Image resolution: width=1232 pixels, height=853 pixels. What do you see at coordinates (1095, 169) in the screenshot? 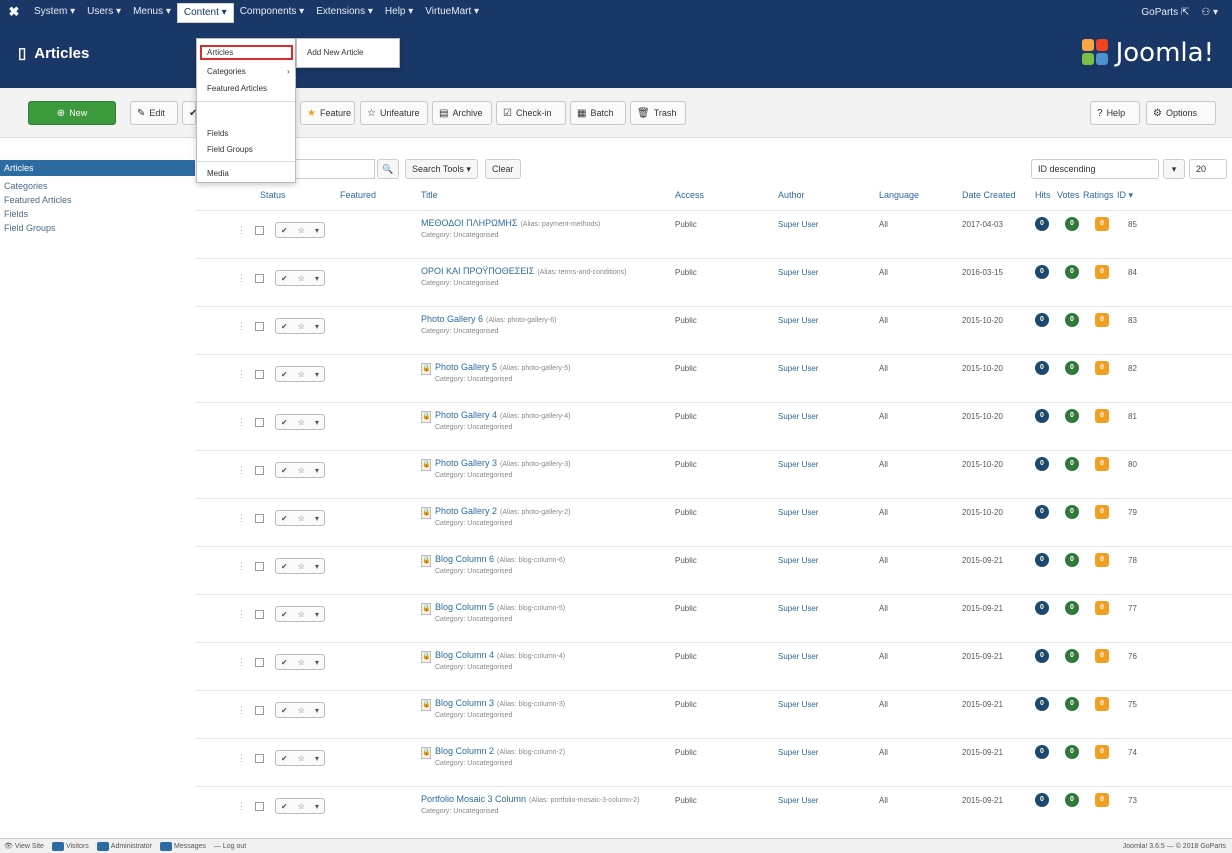
I see `ordering-select: ID descending` at bounding box center [1095, 169].